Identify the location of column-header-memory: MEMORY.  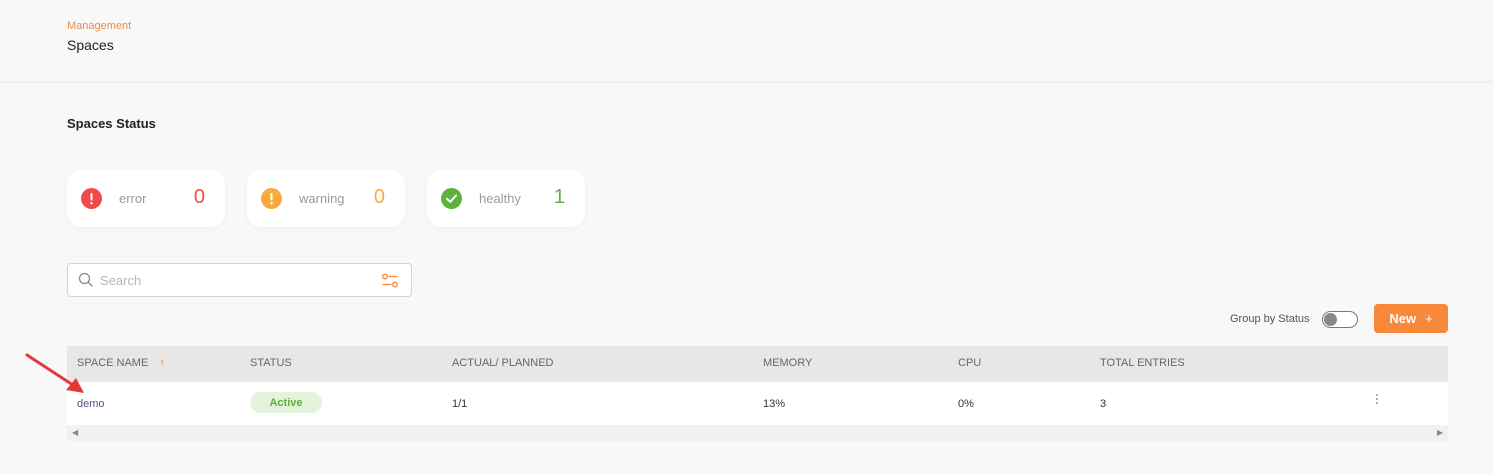
(787, 363).